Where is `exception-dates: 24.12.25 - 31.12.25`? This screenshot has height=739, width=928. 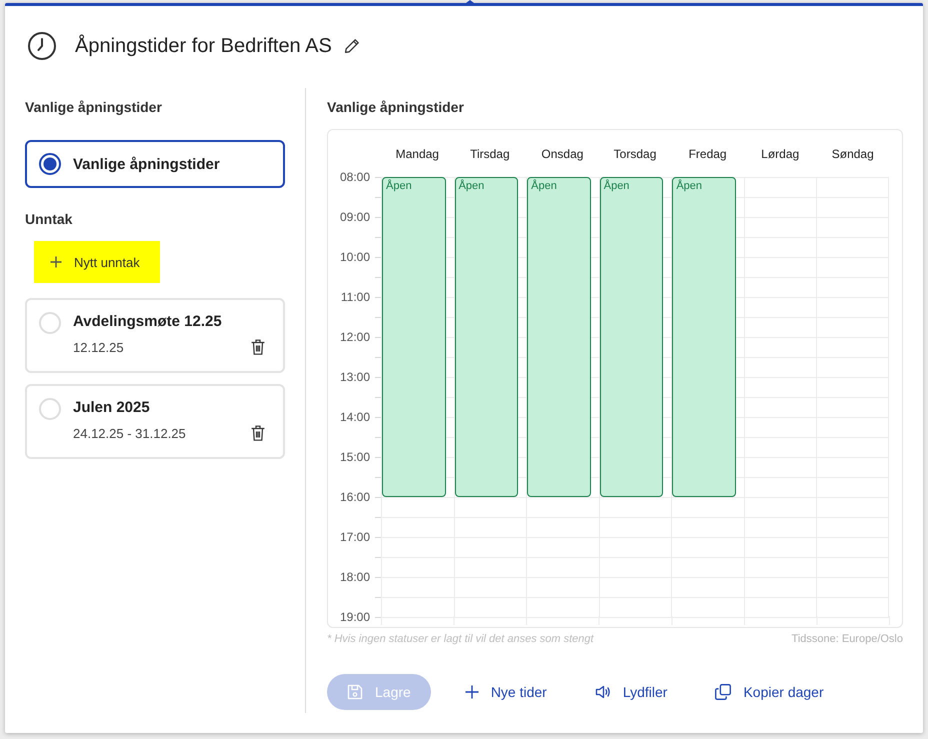
exception-dates: 24.12.25 - 31.12.25 is located at coordinates (129, 434).